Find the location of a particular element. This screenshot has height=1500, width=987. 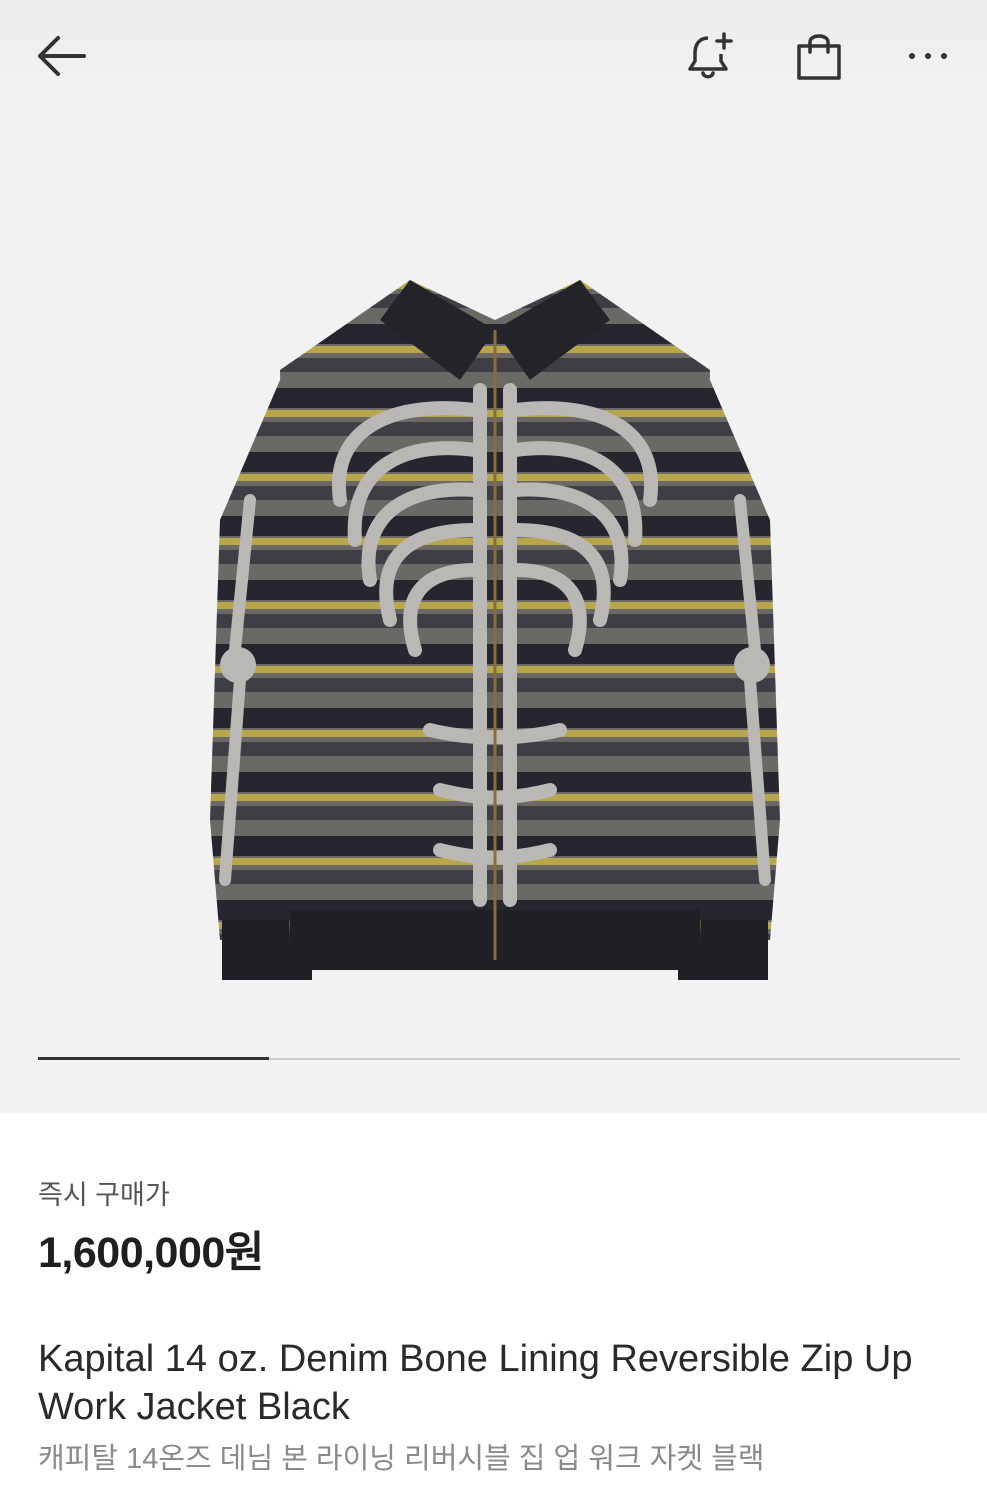

bell-add-icon is located at coordinates (710, 55).